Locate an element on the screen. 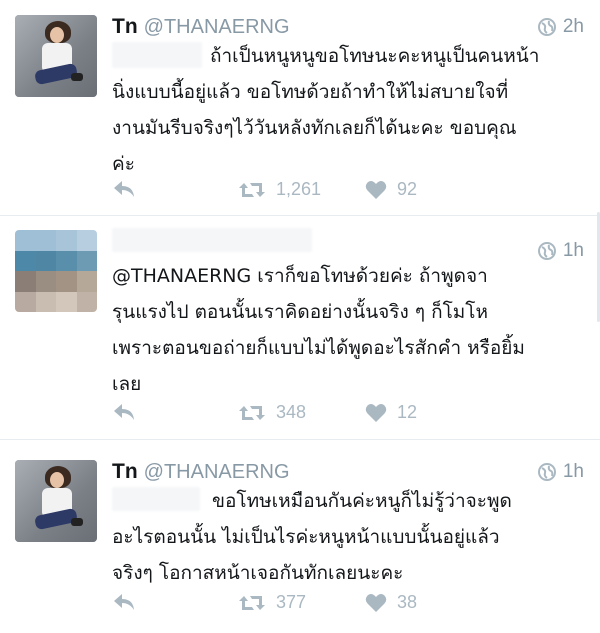  tweet-text-line: @THANAERNG เราก็ขอโทษด้วยค่ะ ถ้าพูดจา is located at coordinates (300, 276).